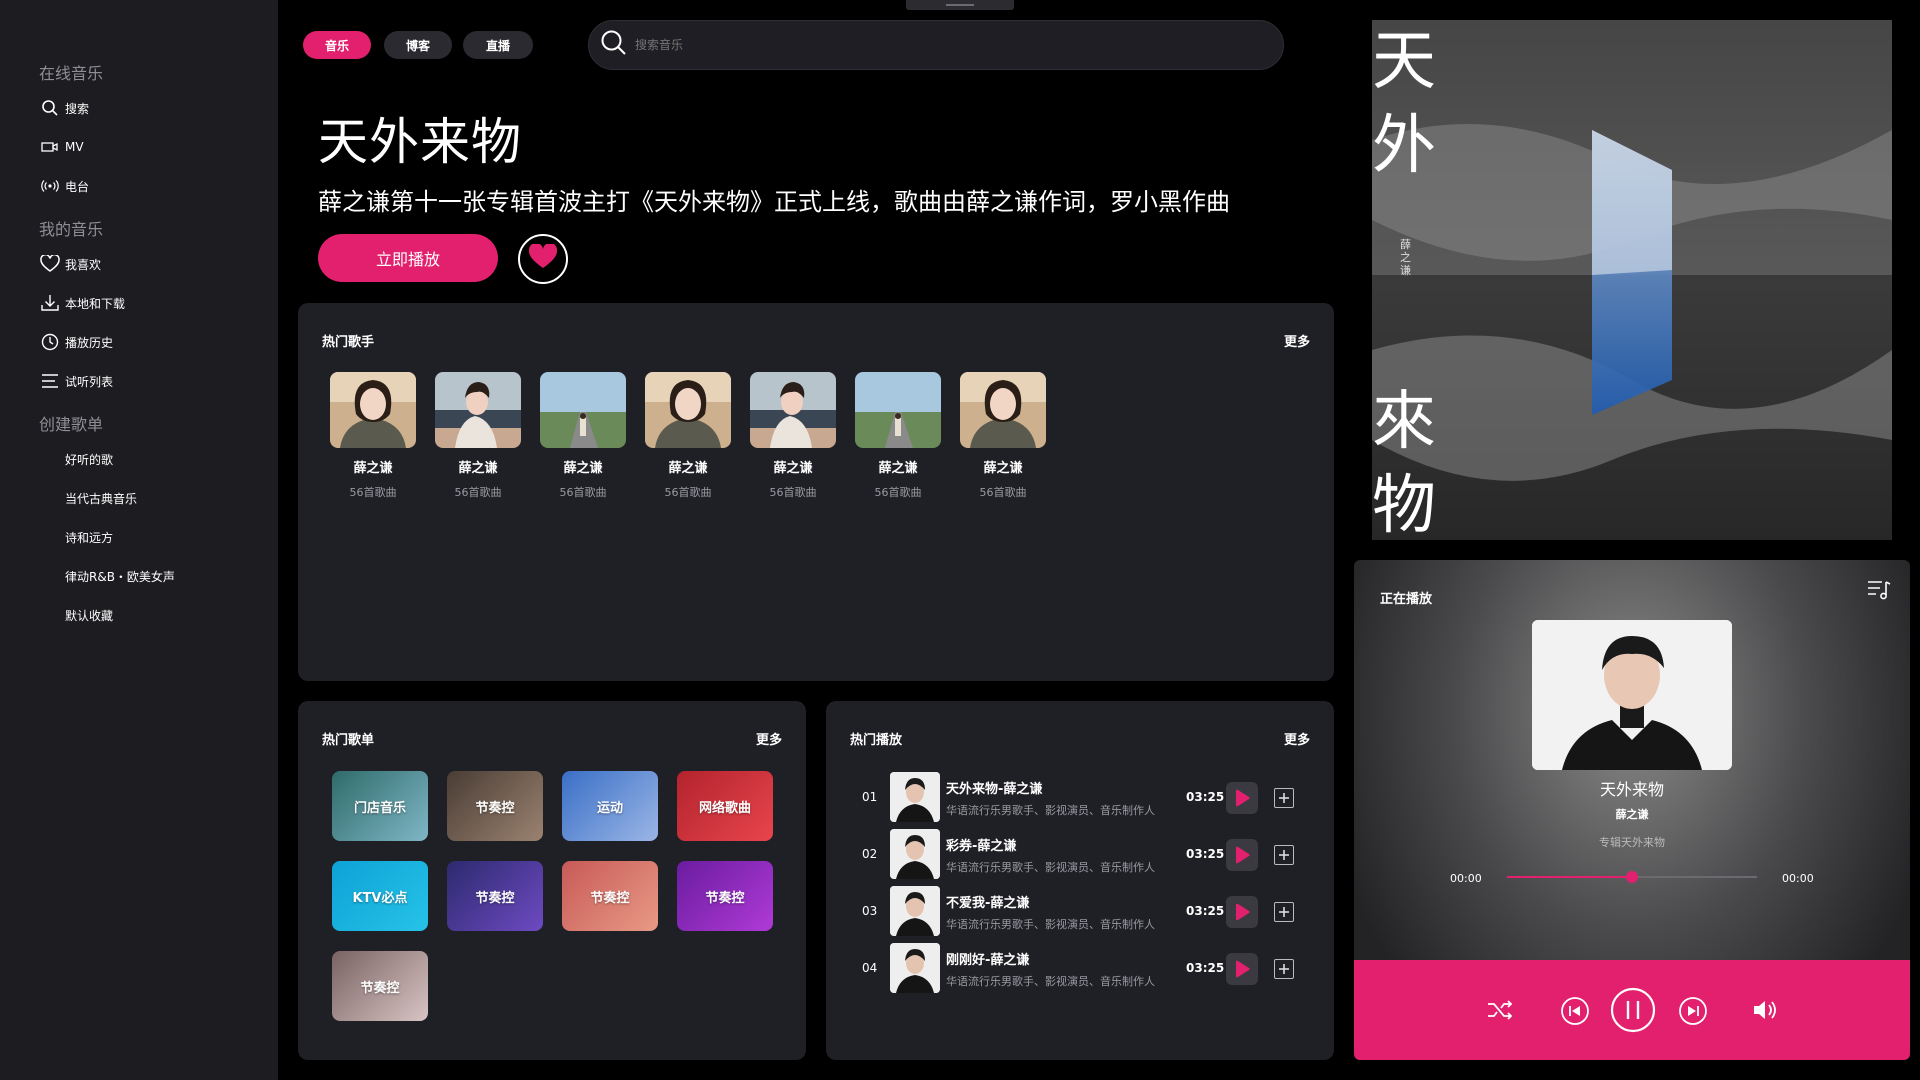  Describe the element at coordinates (1405, 257) in the screenshot. I see `album-artist-vertical: 薛之谦` at that location.